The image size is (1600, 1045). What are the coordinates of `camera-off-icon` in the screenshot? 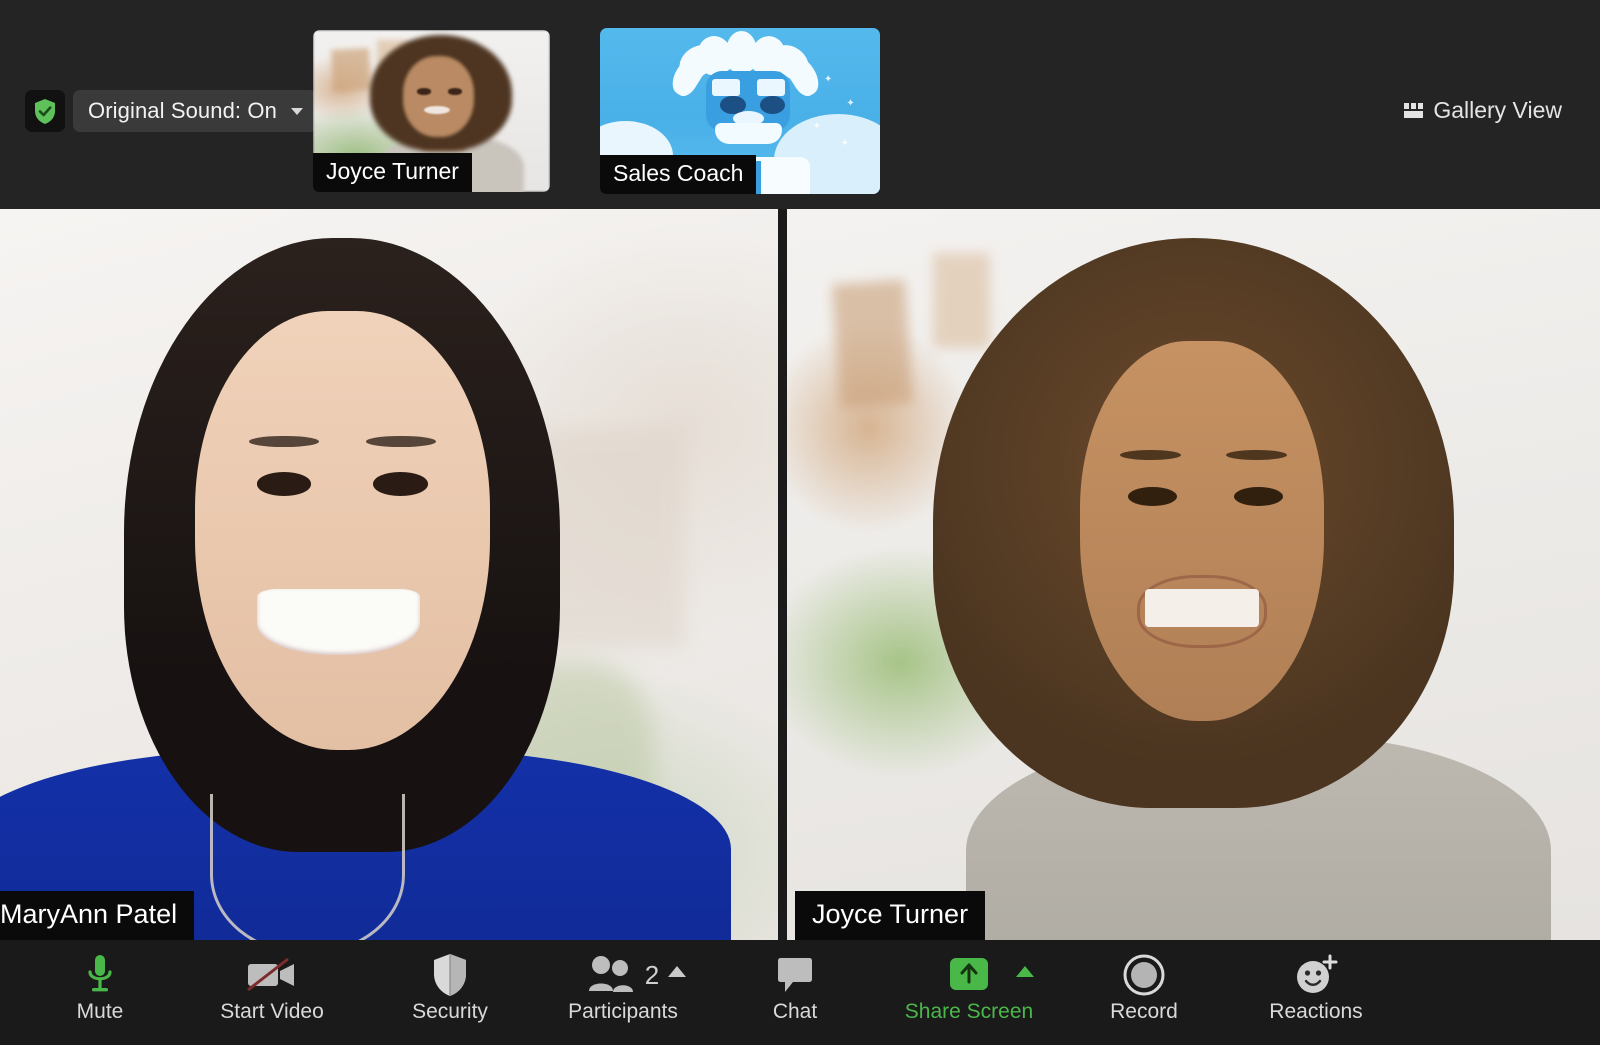 It's located at (272, 969).